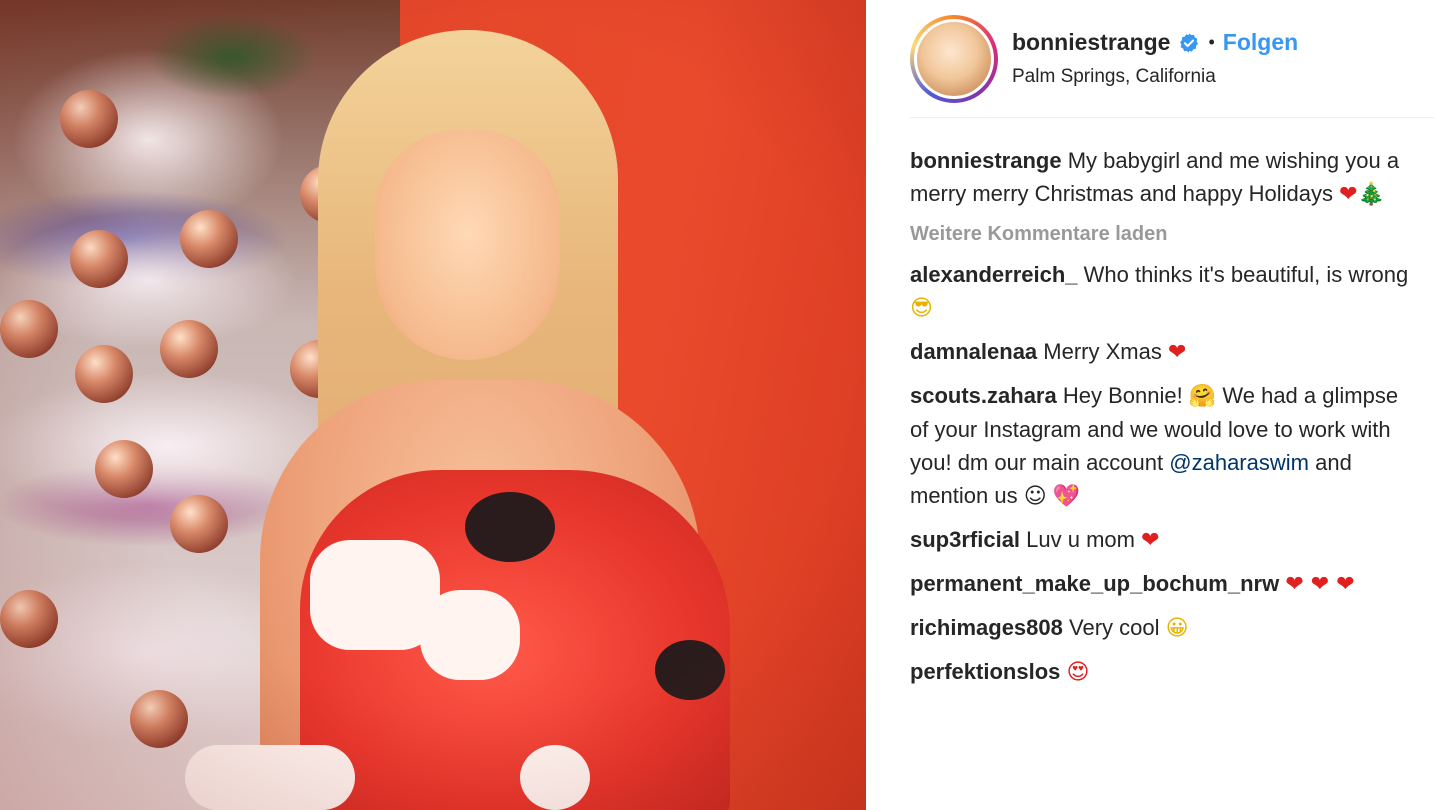  Describe the element at coordinates (973, 351) in the screenshot. I see `comment-username: damnalenaa` at that location.